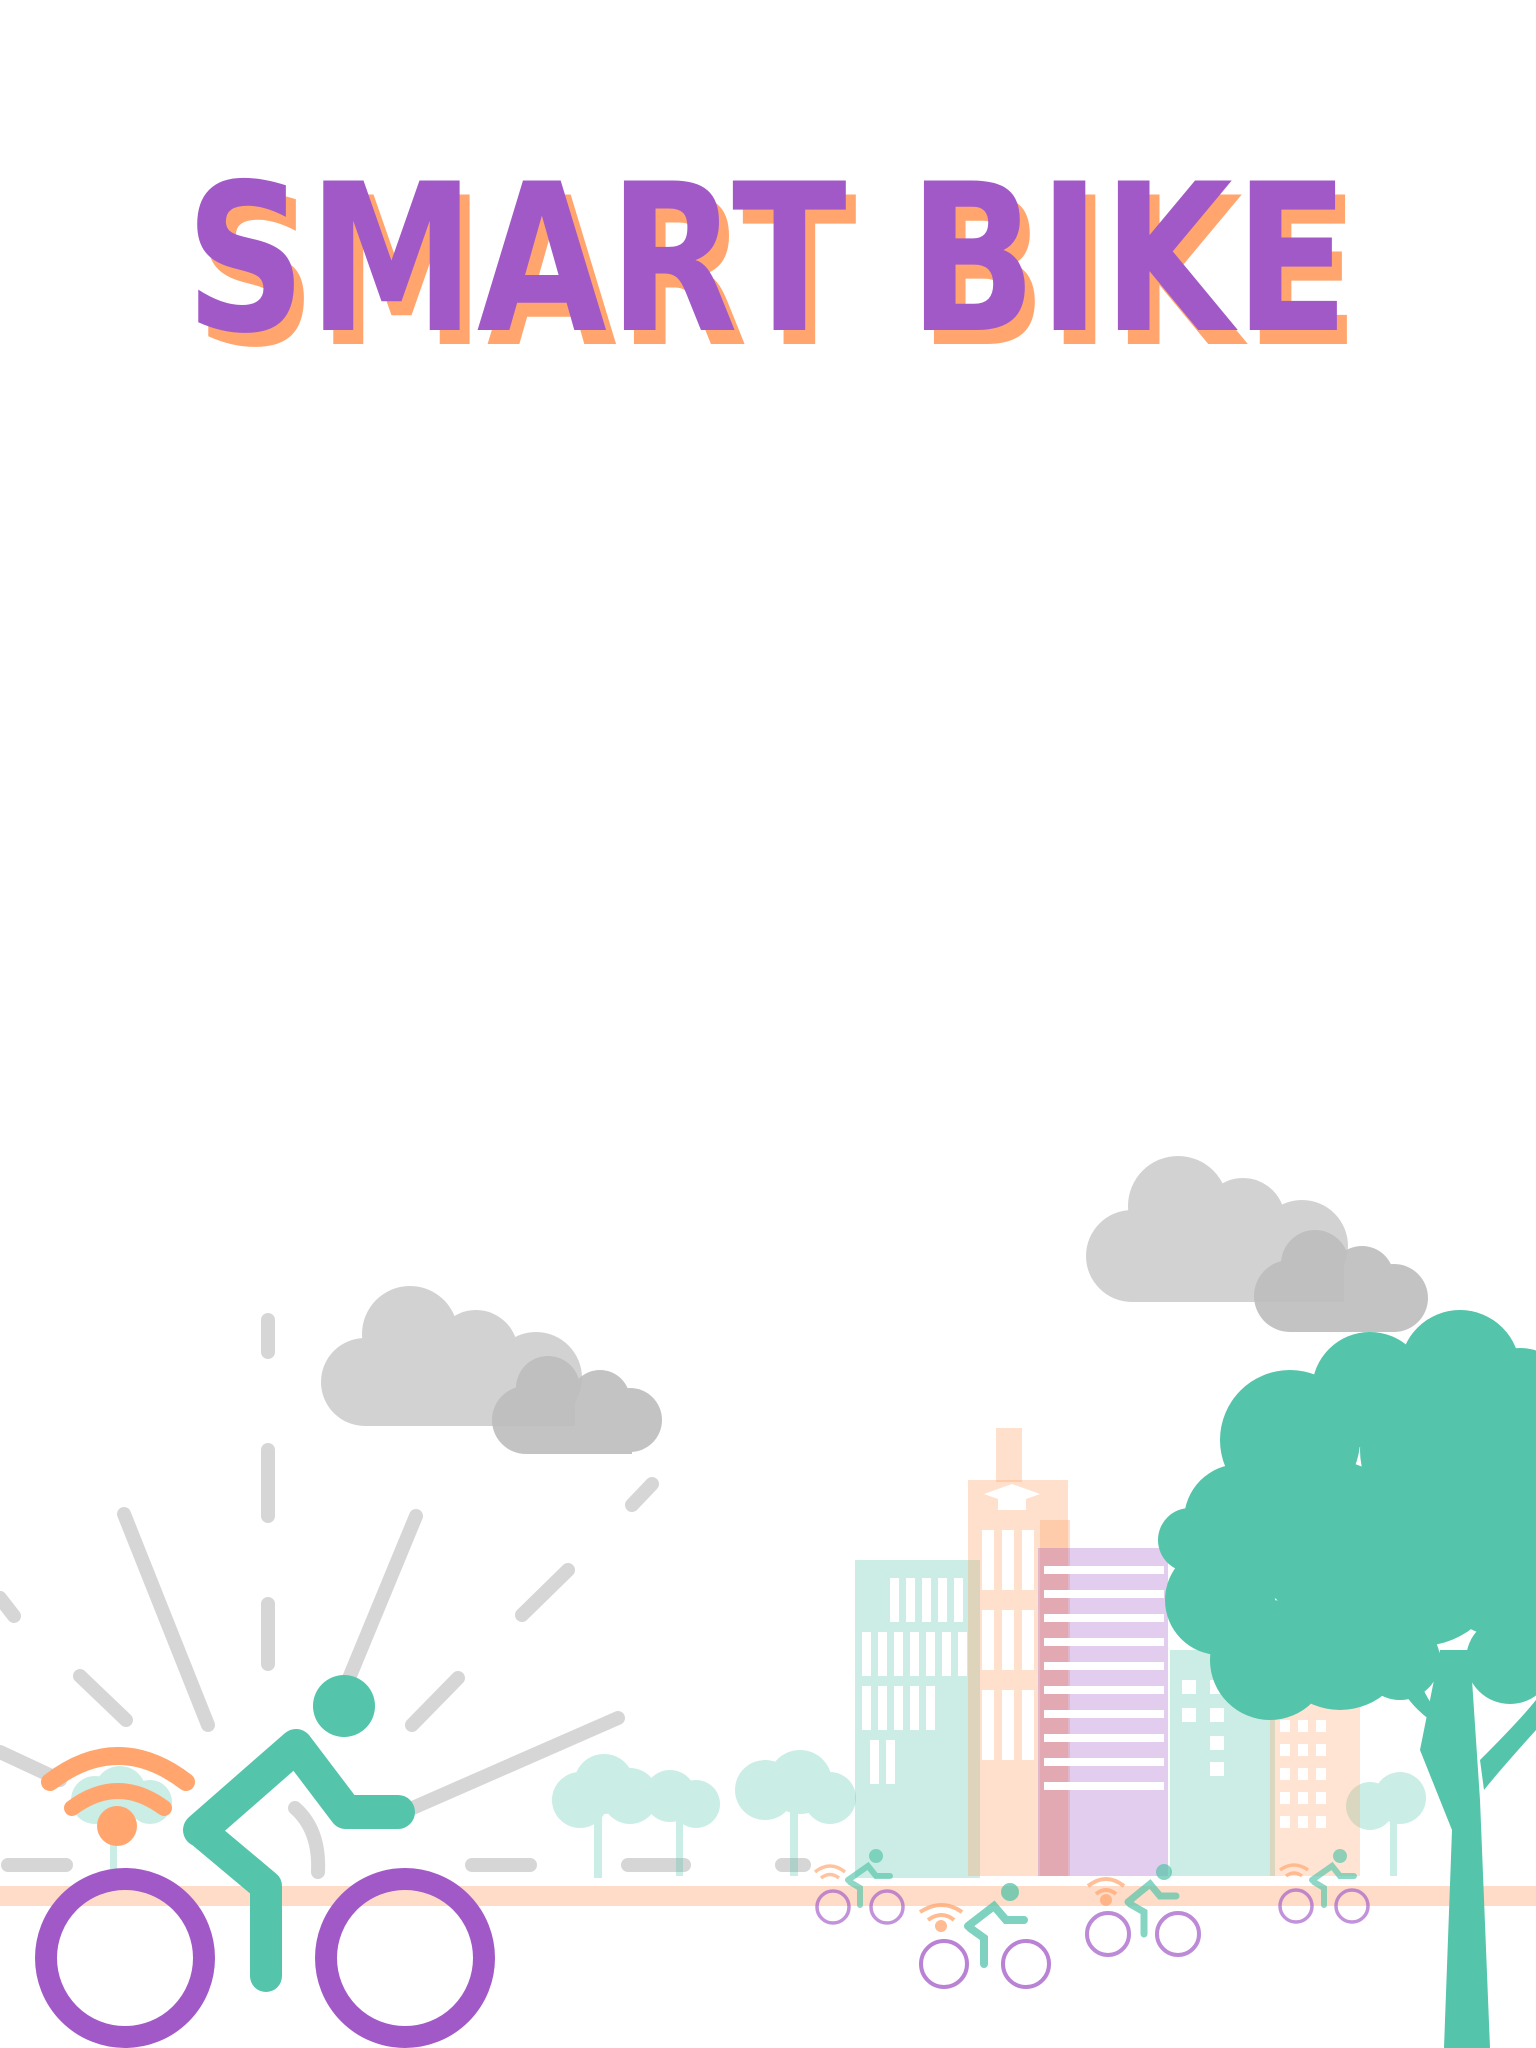 Image resolution: width=1536 pixels, height=2048 pixels. I want to click on road, so click(768, 1896).